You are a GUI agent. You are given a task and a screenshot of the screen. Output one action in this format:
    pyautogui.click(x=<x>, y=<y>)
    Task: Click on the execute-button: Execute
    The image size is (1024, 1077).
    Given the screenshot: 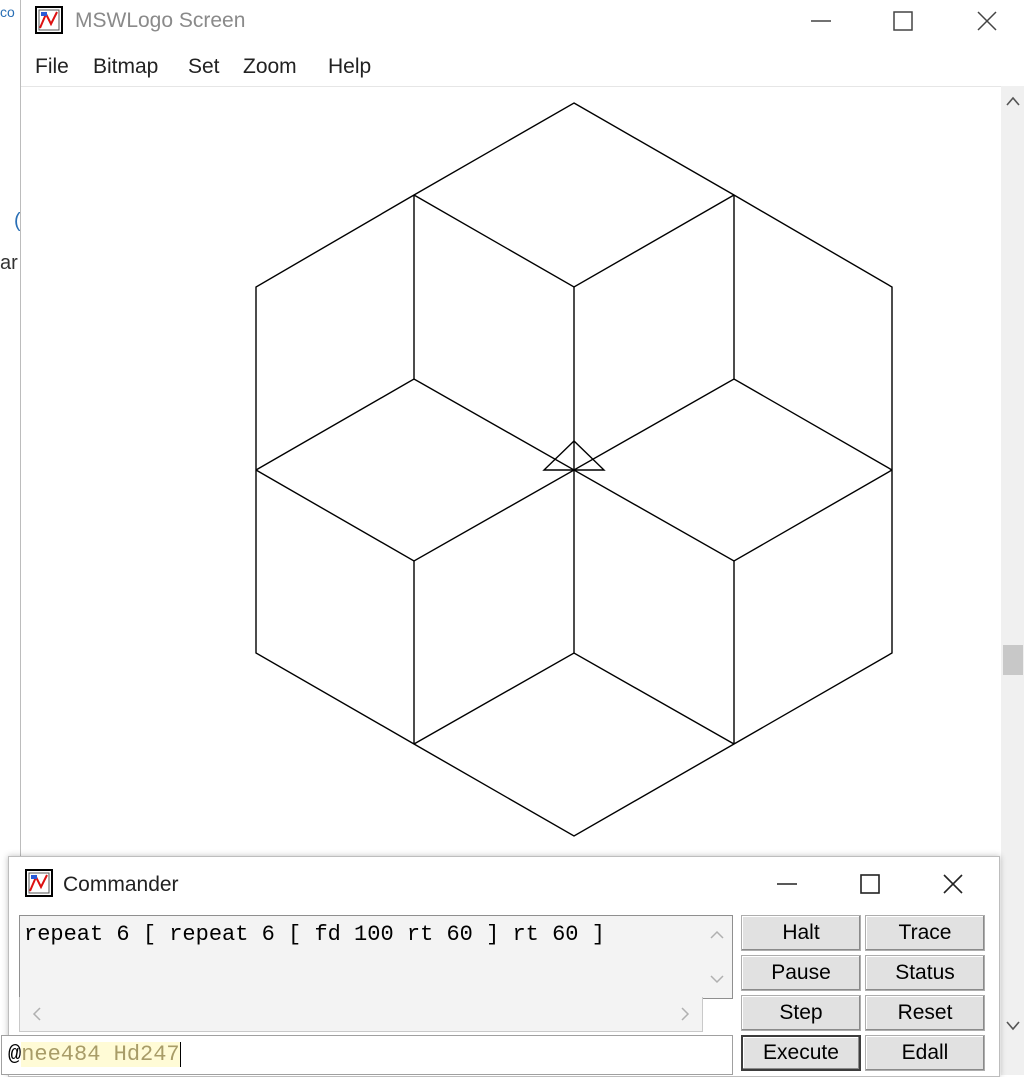 What is the action you would take?
    pyautogui.click(x=801, y=1053)
    